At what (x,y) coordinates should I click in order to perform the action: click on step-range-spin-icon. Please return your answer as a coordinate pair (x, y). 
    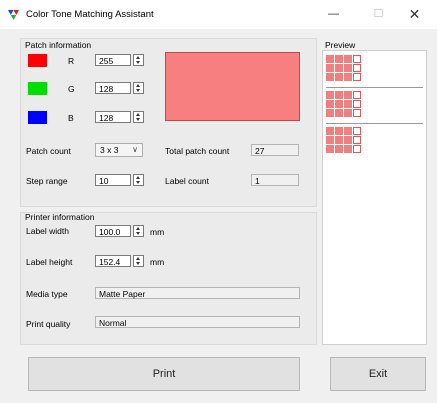
    Looking at the image, I should click on (138, 180).